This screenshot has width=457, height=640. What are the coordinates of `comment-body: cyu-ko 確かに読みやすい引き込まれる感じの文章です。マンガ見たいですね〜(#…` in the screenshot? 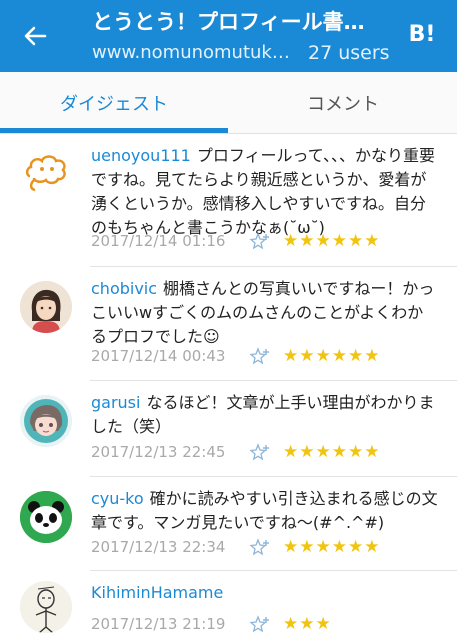 It's located at (265, 511).